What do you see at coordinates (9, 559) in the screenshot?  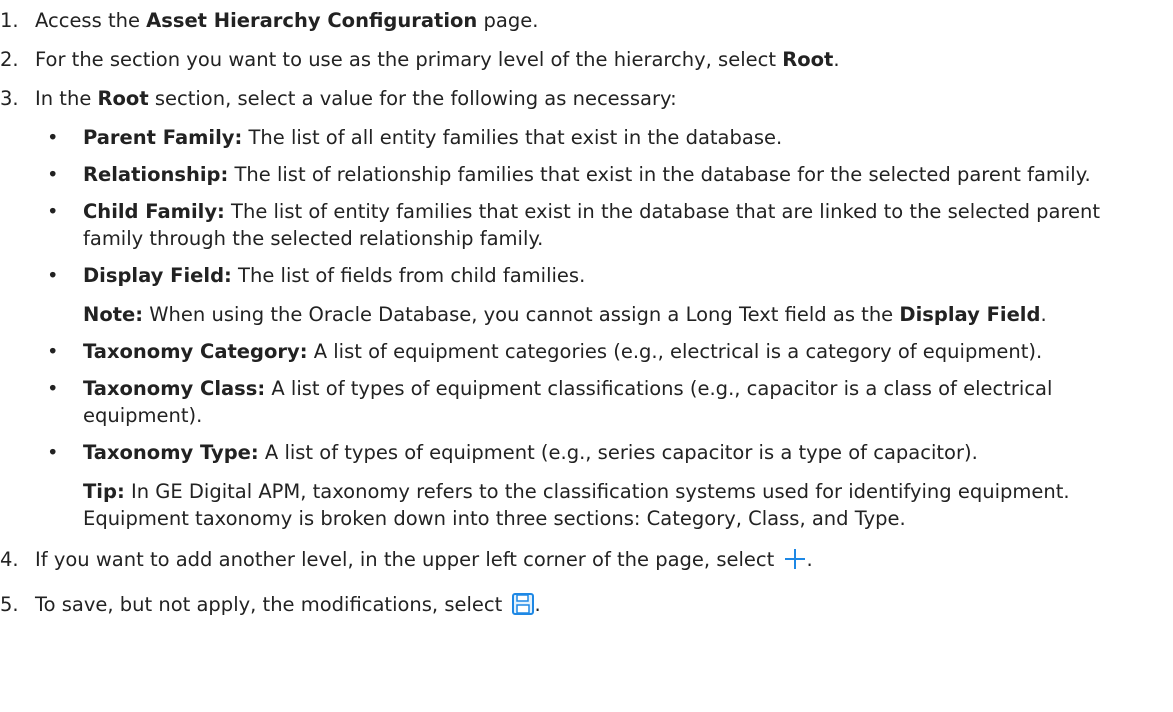 I see `step-number: 4.` at bounding box center [9, 559].